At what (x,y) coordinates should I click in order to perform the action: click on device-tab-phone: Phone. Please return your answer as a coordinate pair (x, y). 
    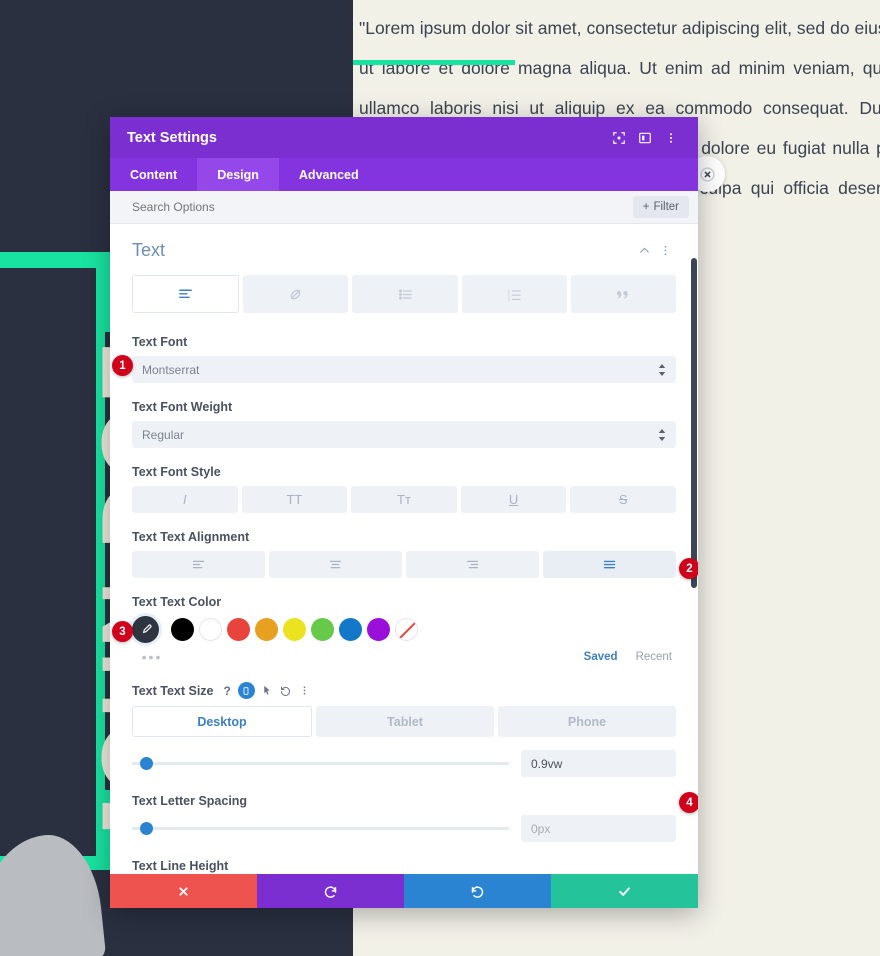
    Looking at the image, I should click on (587, 721).